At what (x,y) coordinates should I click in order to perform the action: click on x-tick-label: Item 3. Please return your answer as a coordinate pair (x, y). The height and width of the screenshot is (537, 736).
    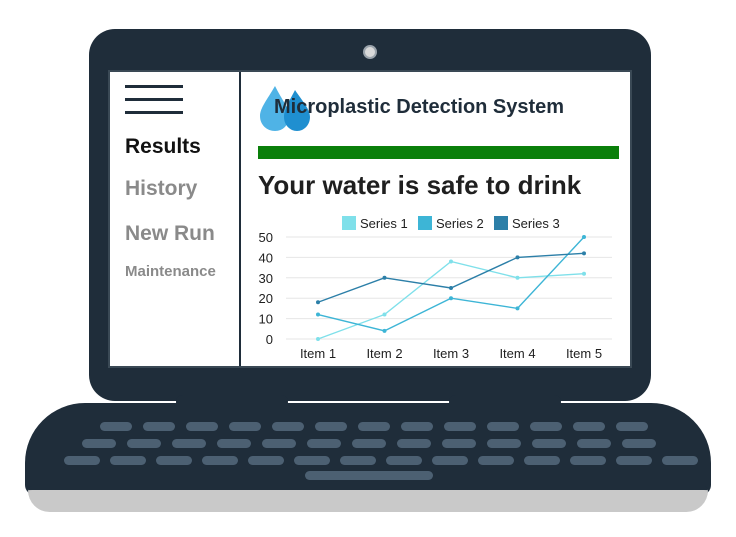
    Looking at the image, I should click on (451, 353).